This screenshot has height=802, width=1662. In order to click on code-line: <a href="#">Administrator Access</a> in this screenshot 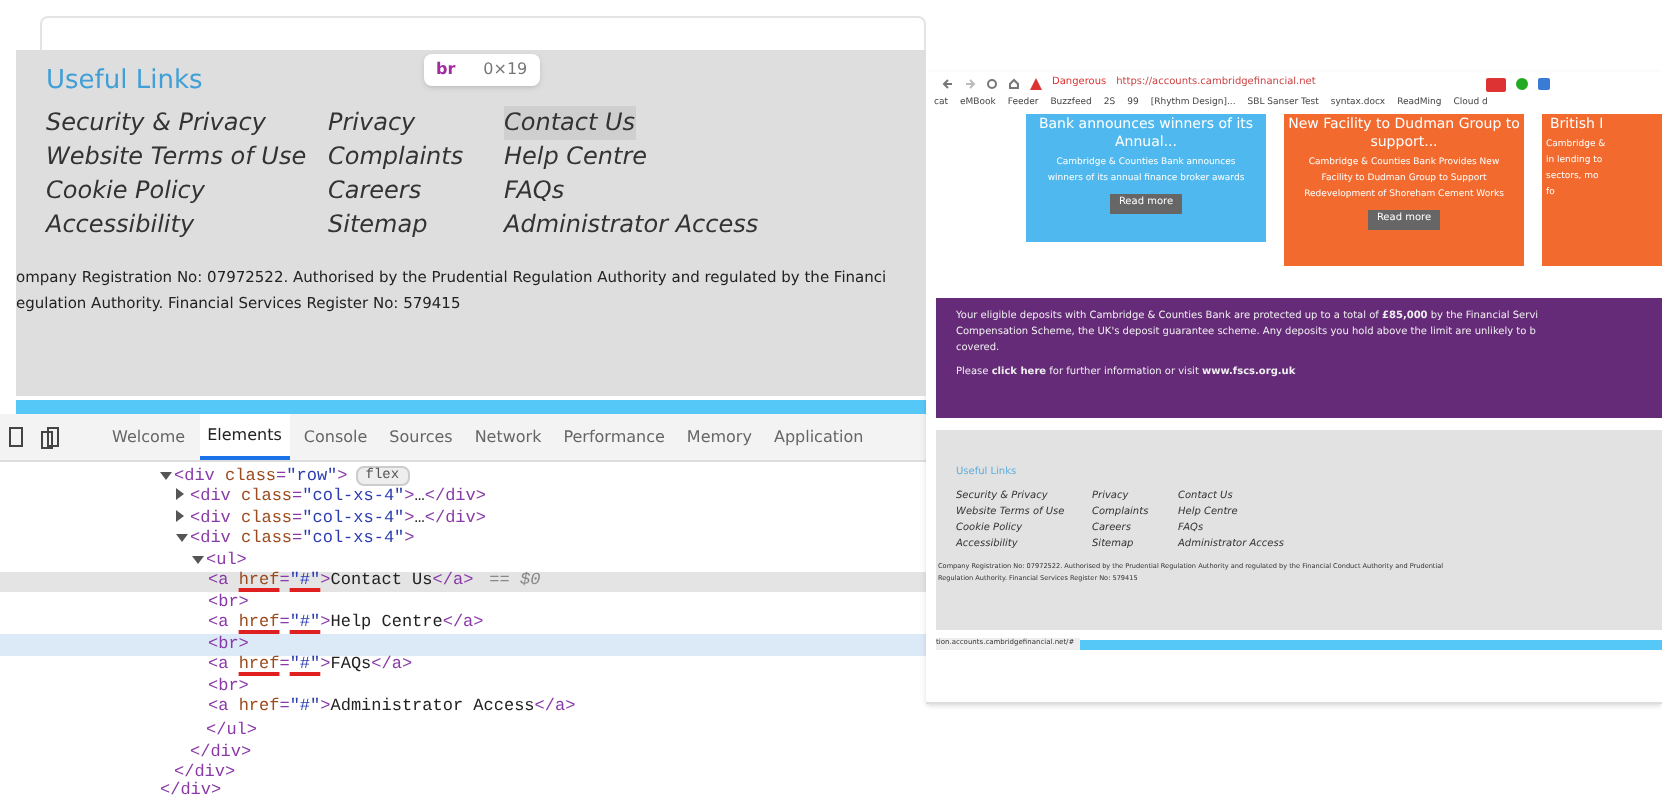, I will do `click(463, 707)`.